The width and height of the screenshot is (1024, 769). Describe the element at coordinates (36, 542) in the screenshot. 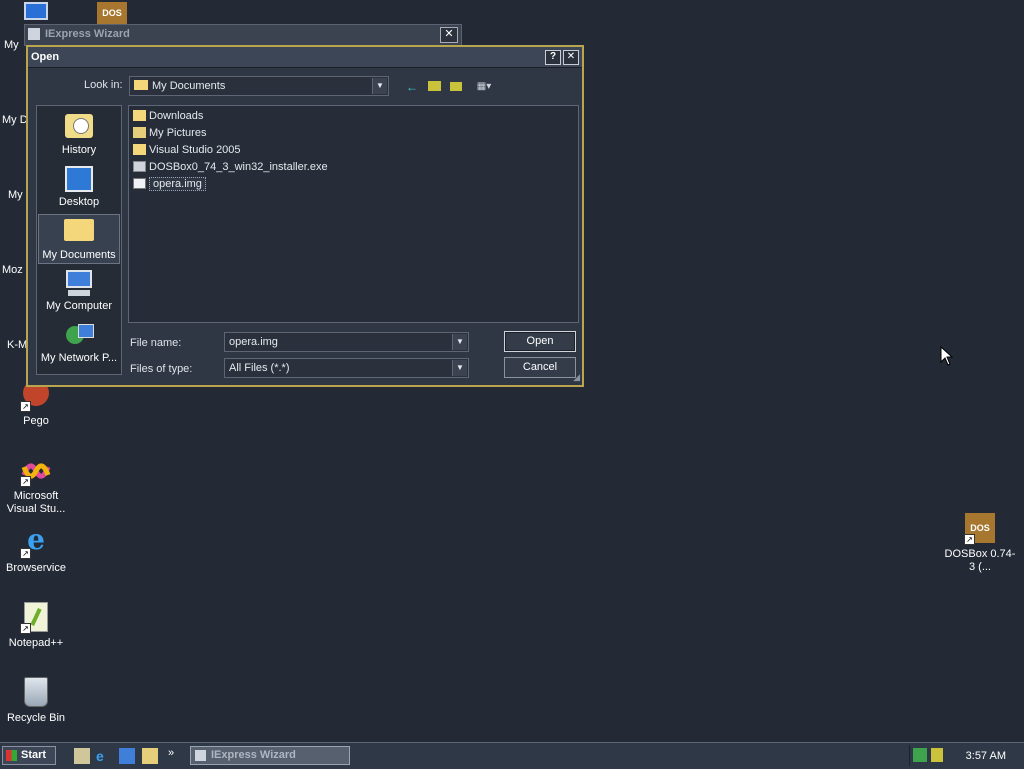

I see `internet-explorer-icon: e ↗` at that location.